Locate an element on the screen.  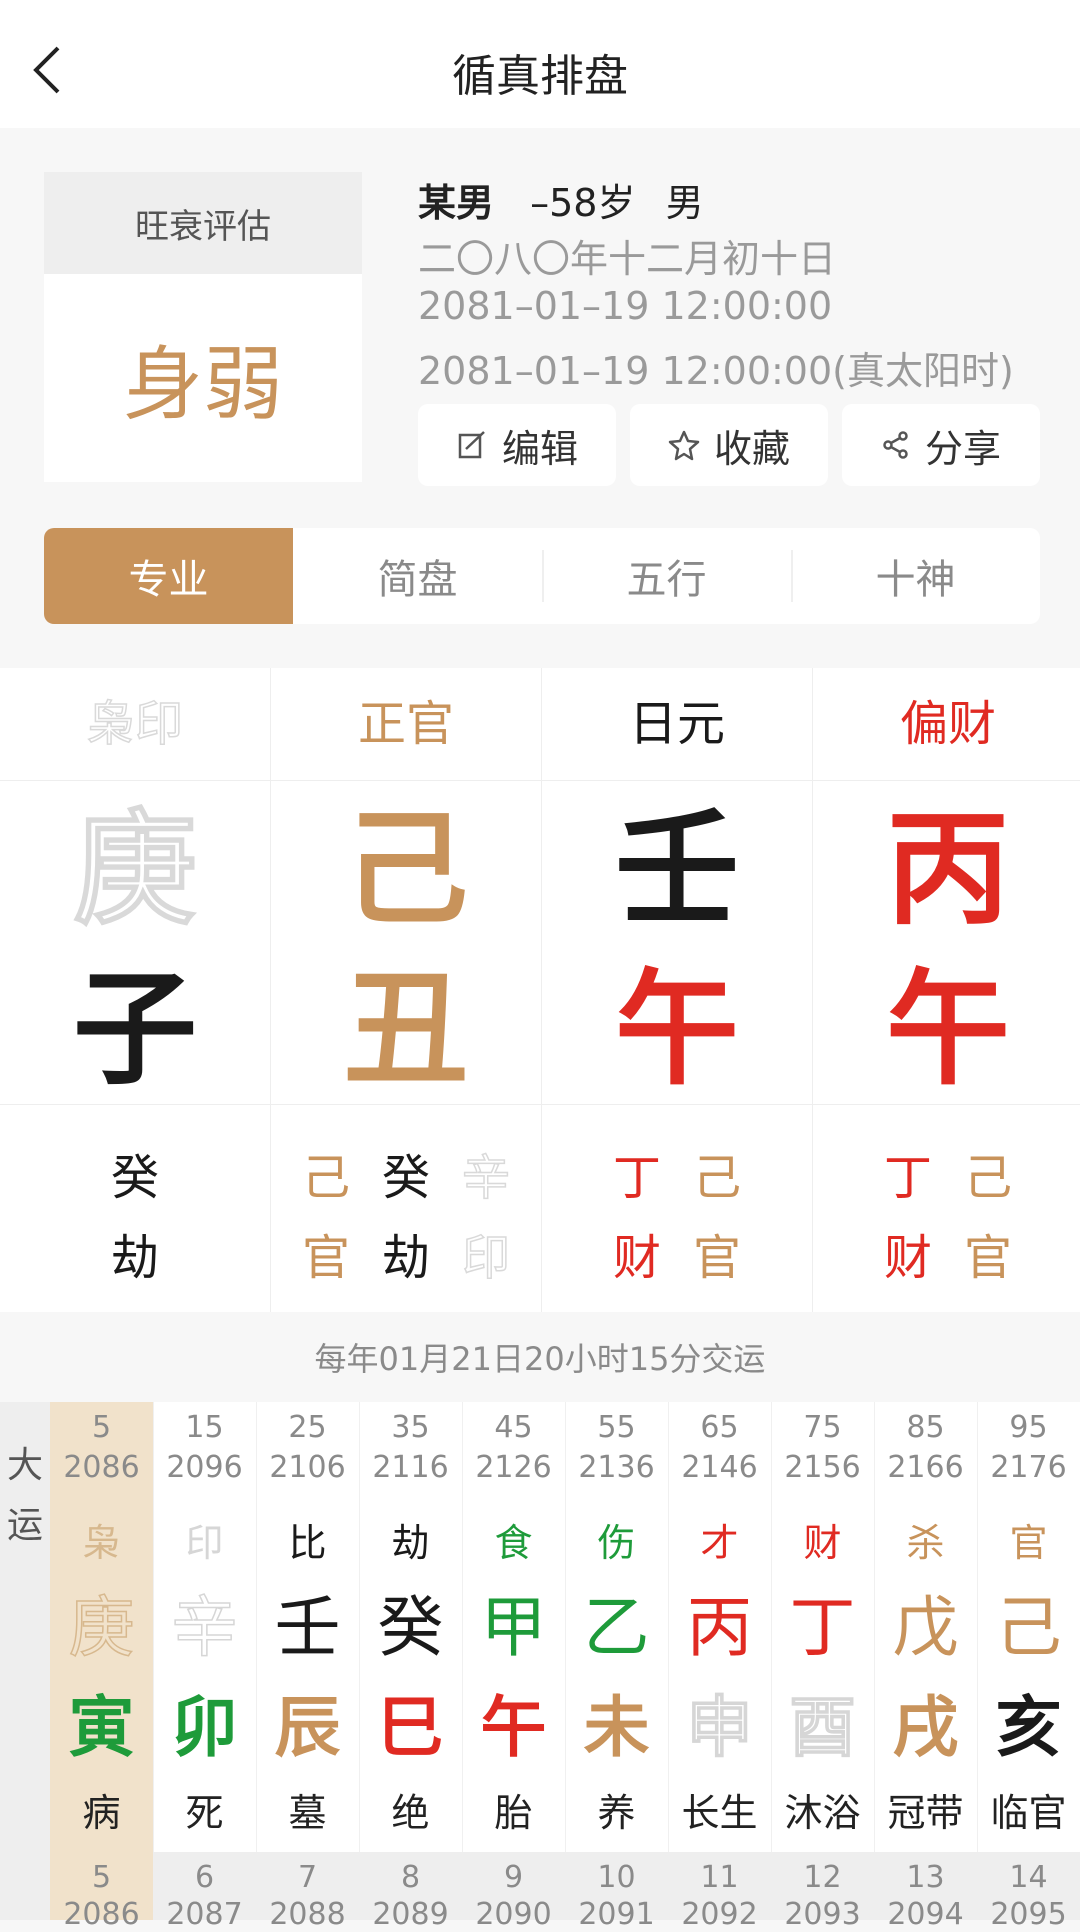
view-tabs: 专业 简盘 五行 十神 is located at coordinates (542, 576).